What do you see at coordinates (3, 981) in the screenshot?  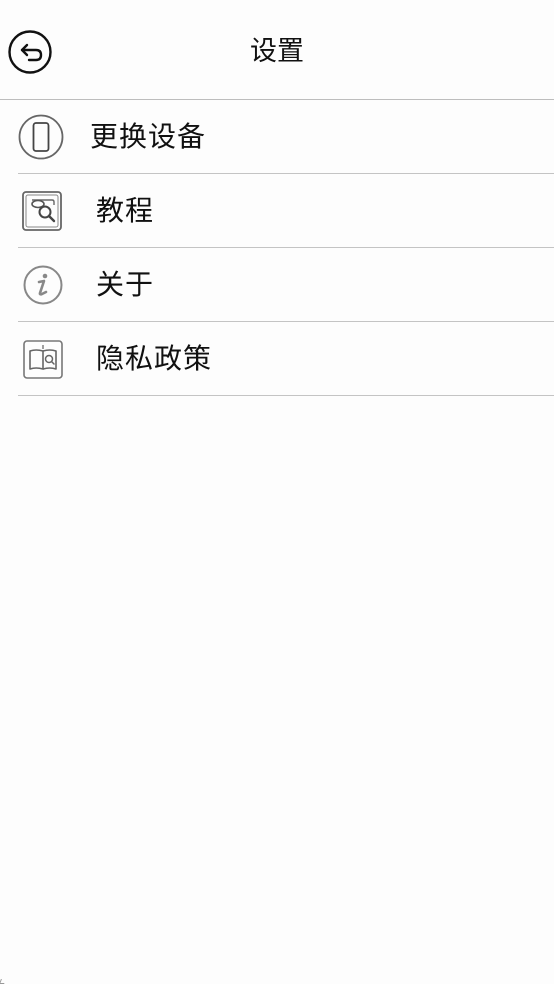 I see `corner-mark` at bounding box center [3, 981].